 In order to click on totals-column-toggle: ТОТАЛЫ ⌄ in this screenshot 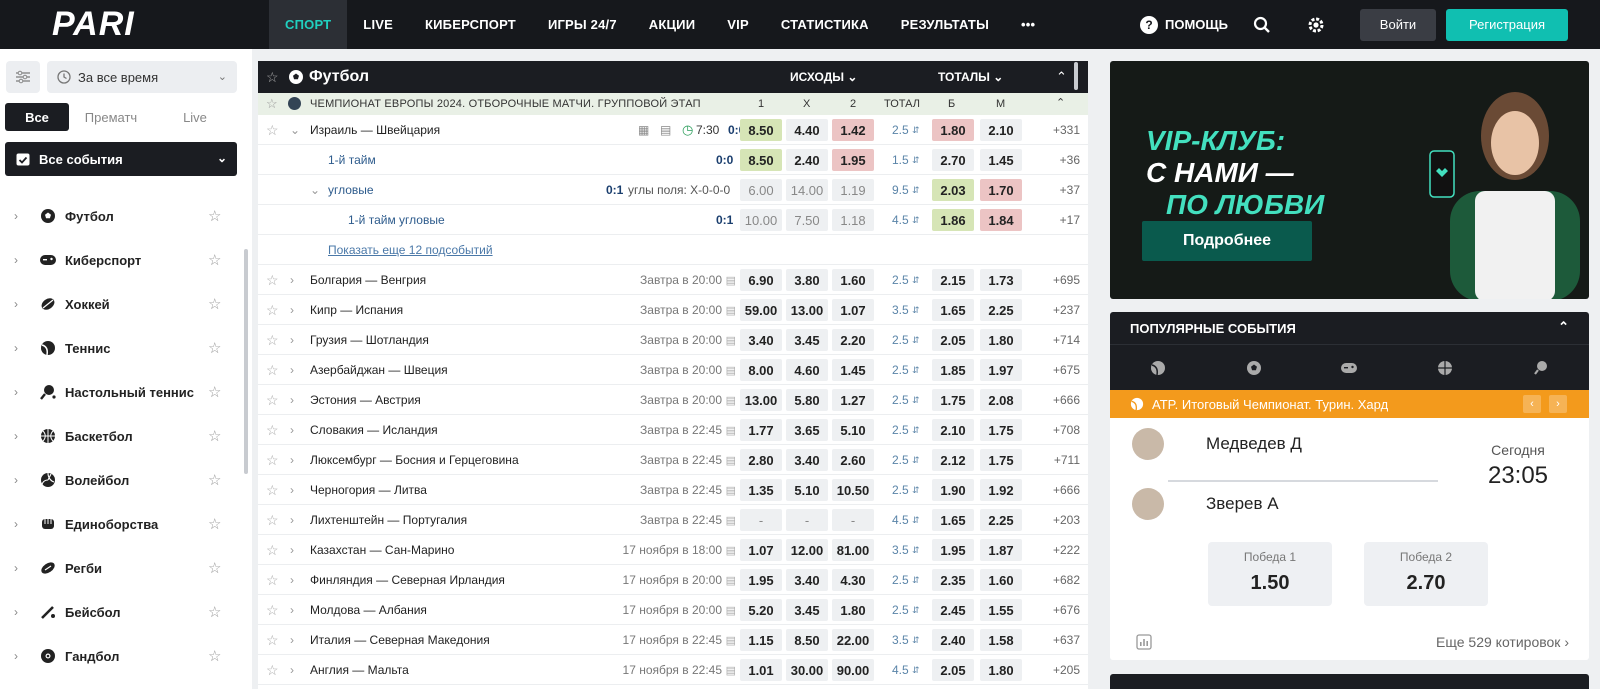, I will do `click(970, 77)`.